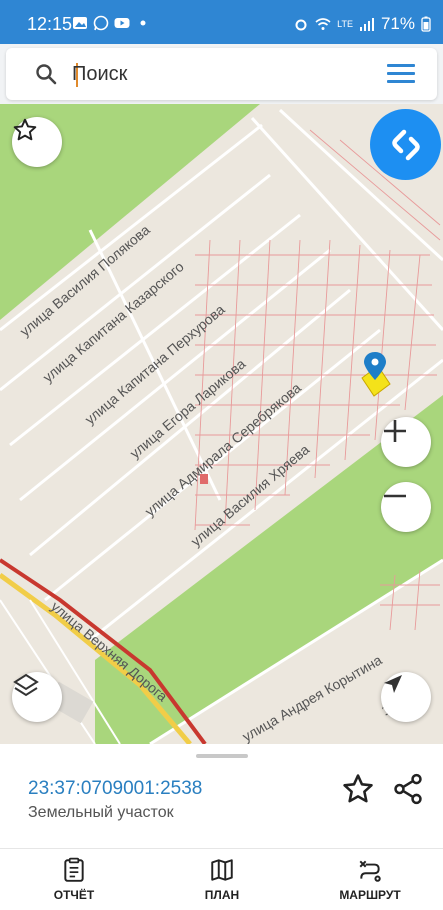 This screenshot has width=443, height=910. What do you see at coordinates (50, 24) in the screenshot?
I see `status-time: 12:15` at bounding box center [50, 24].